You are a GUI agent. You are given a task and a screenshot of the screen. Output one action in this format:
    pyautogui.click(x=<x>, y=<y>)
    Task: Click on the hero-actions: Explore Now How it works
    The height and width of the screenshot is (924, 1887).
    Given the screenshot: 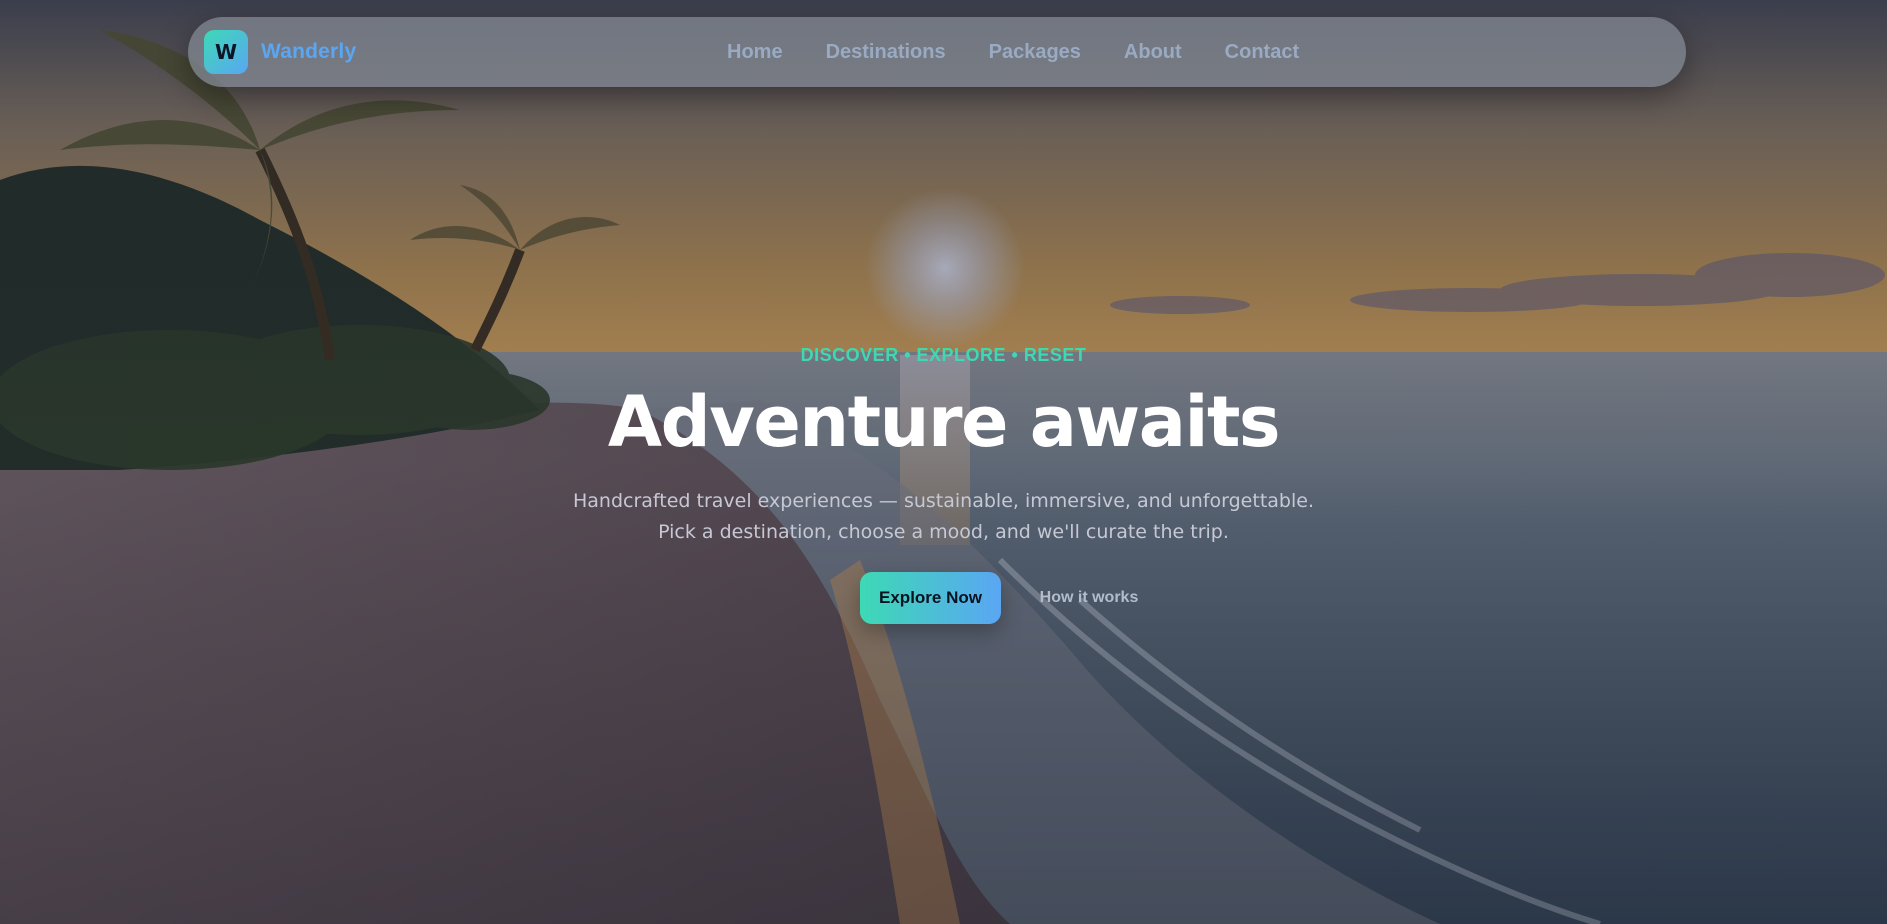 What is the action you would take?
    pyautogui.click(x=943, y=598)
    